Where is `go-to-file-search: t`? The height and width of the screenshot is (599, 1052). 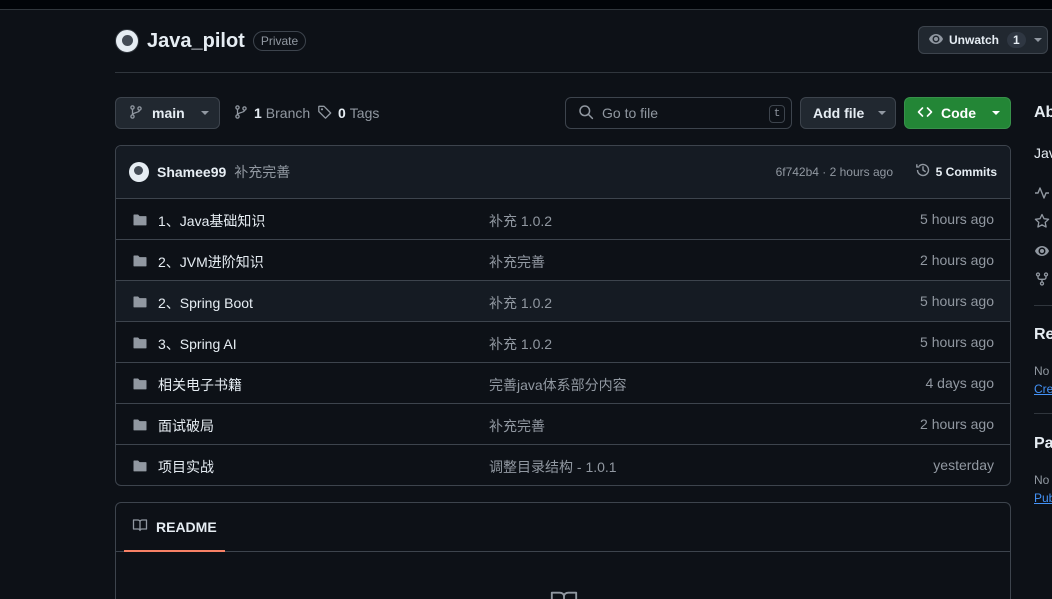 go-to-file-search: t is located at coordinates (678, 113).